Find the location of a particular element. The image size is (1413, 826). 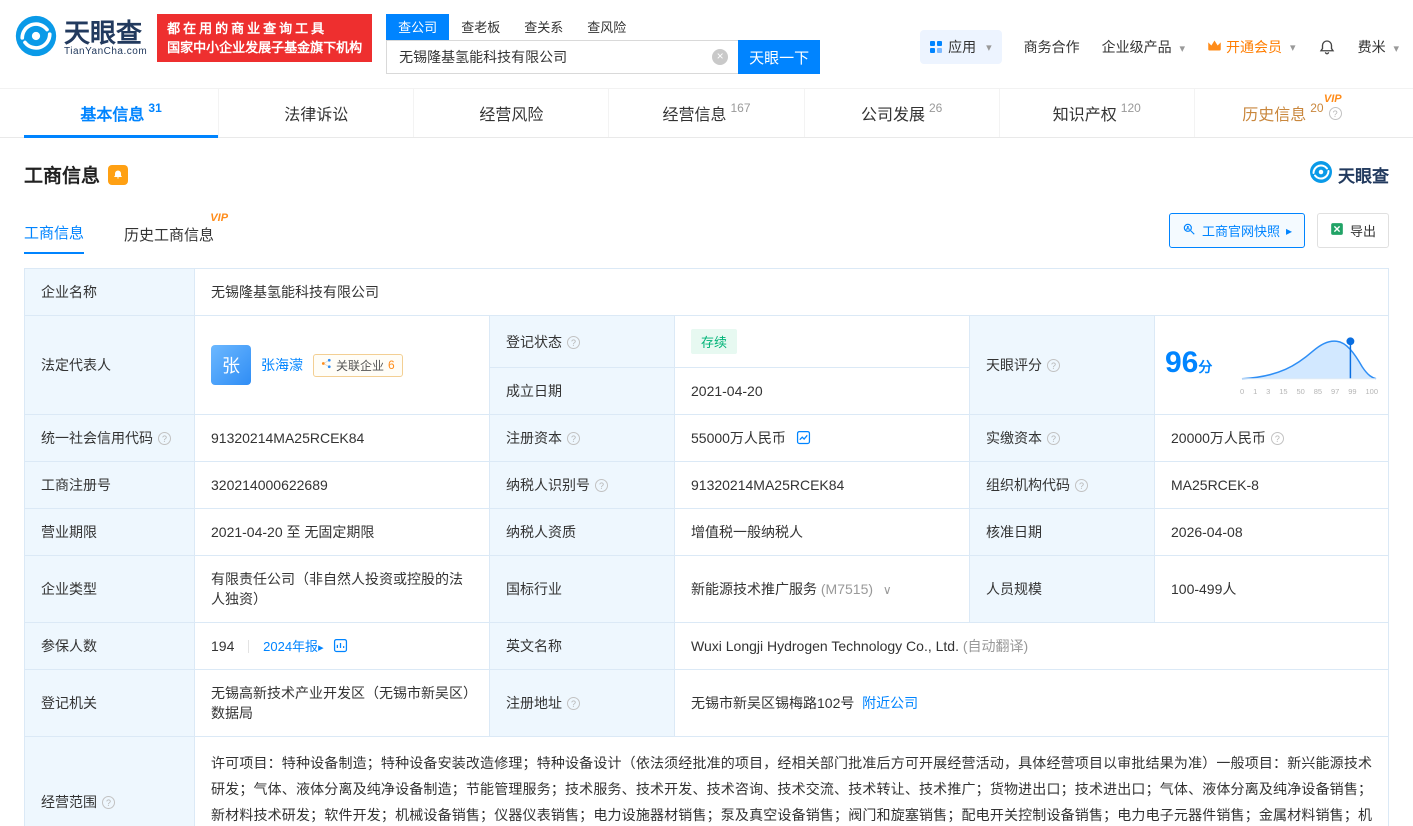

score-axis: 0 1 3 15 50 85 97 99 100 is located at coordinates (1309, 391).